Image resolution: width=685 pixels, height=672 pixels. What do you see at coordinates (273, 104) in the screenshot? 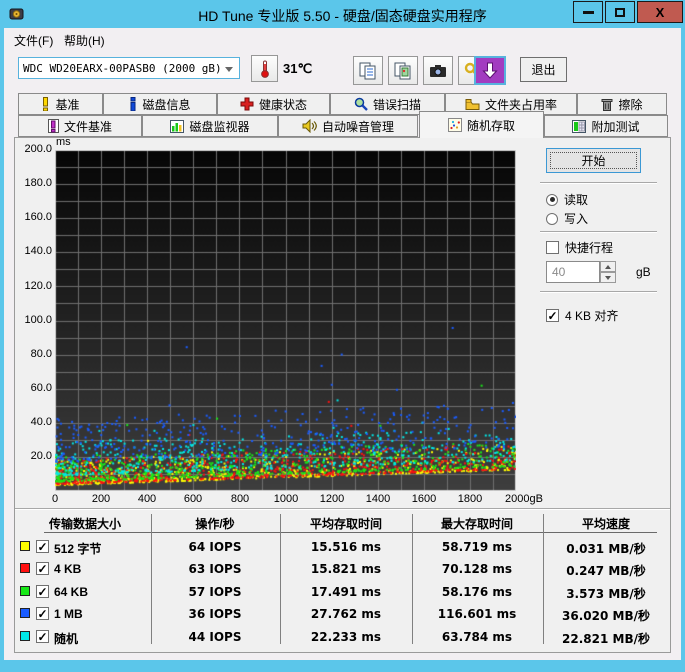
I see `tab-health: 健康状态` at bounding box center [273, 104].